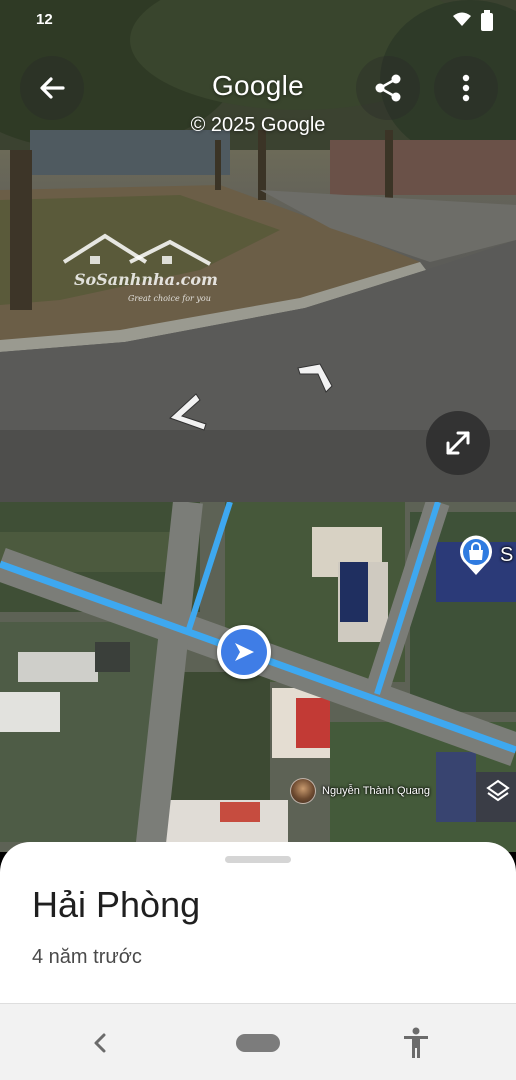 The image size is (516, 1080). What do you see at coordinates (316, 379) in the screenshot?
I see `move-forward-arrow` at bounding box center [316, 379].